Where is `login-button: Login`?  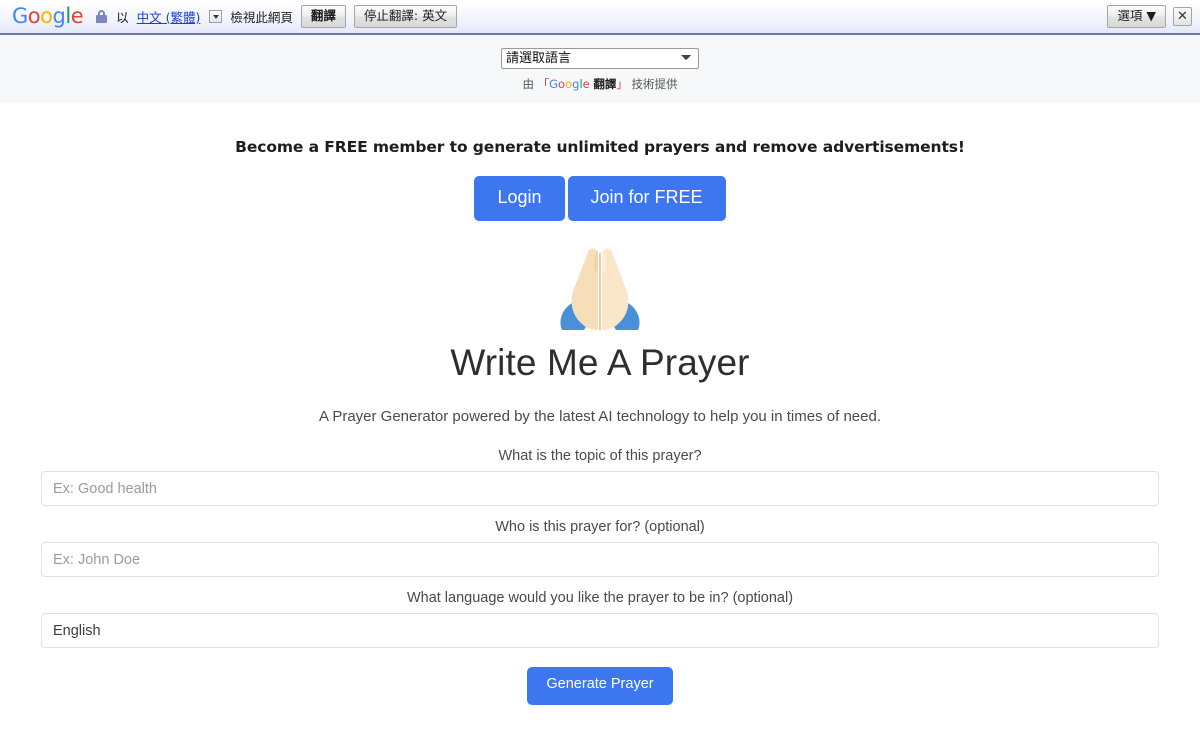 login-button: Login is located at coordinates (519, 198).